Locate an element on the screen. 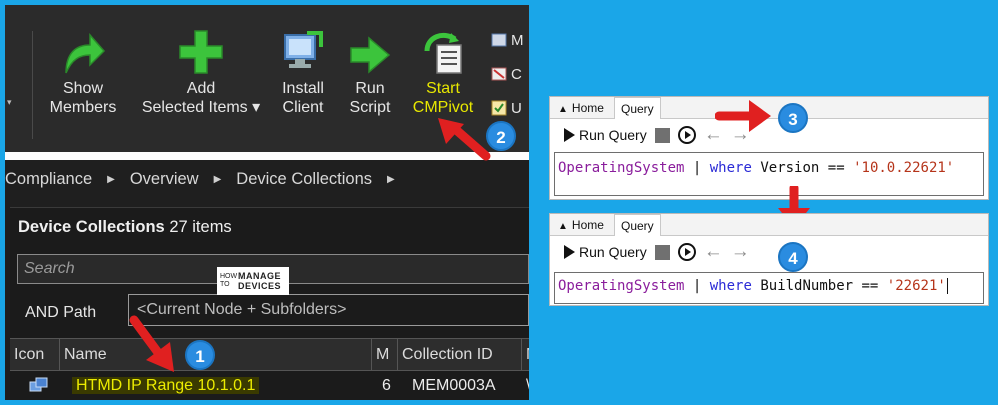  breadcrumb-overview: Overview is located at coordinates (164, 179).